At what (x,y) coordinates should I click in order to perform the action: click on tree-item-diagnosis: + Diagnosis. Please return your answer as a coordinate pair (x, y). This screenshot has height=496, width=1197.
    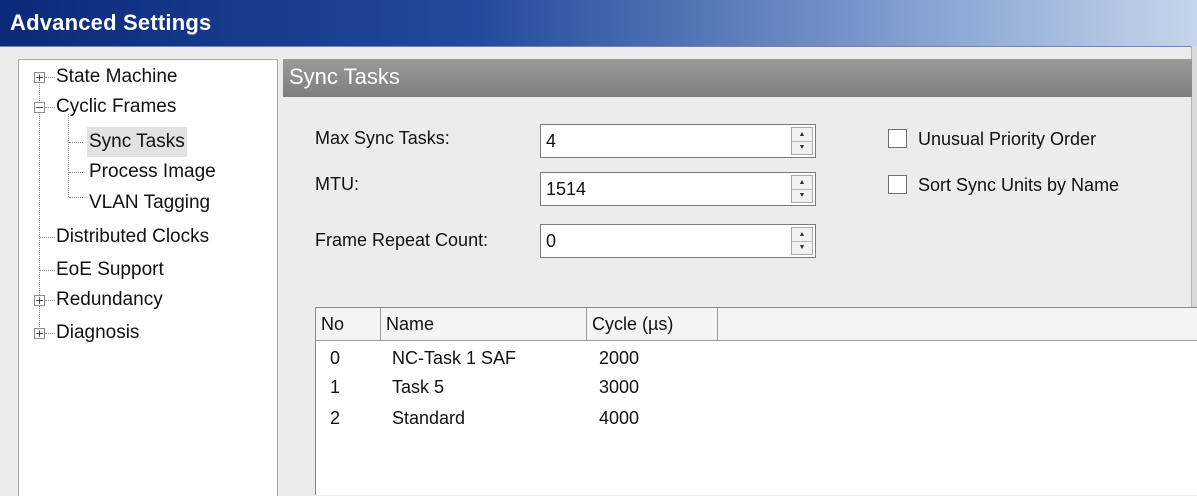
    Looking at the image, I should click on (147, 333).